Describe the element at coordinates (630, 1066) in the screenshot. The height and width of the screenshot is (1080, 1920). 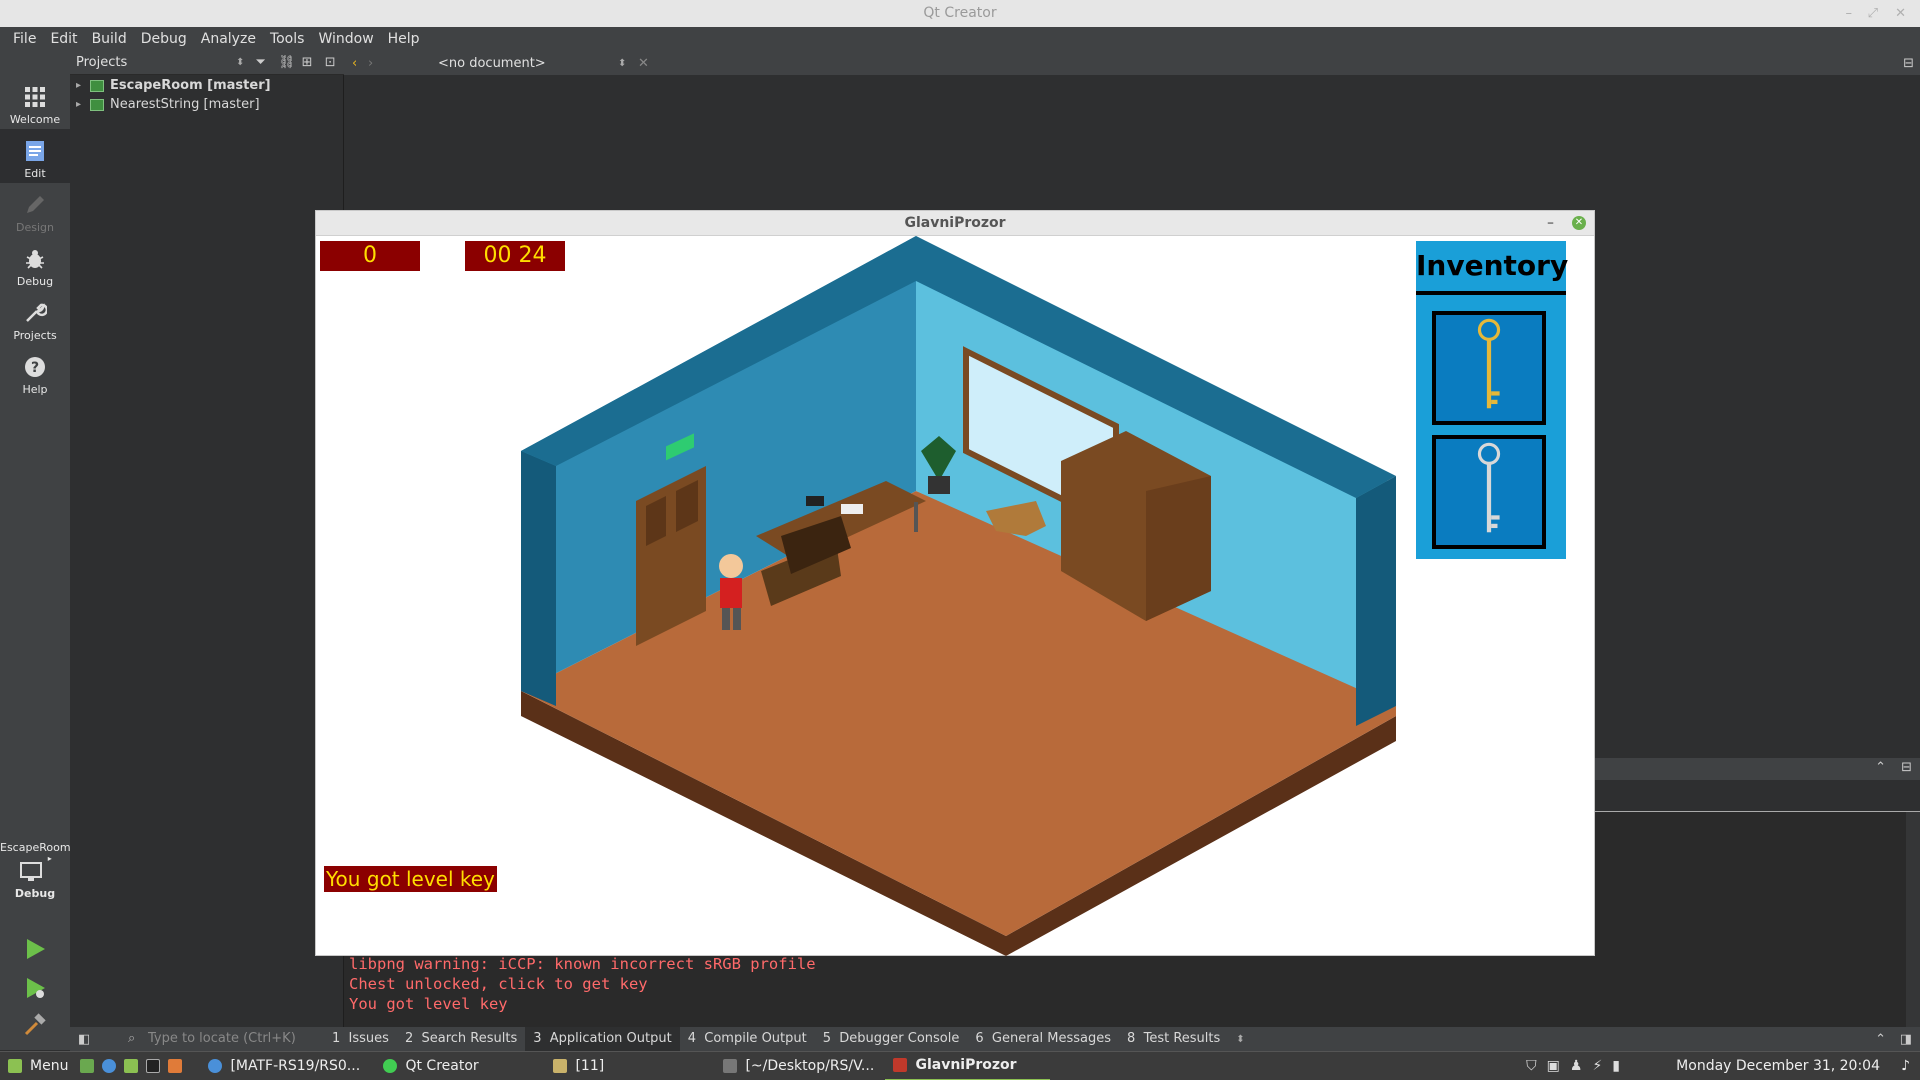
I see `taskbar-item-files: [11]` at that location.